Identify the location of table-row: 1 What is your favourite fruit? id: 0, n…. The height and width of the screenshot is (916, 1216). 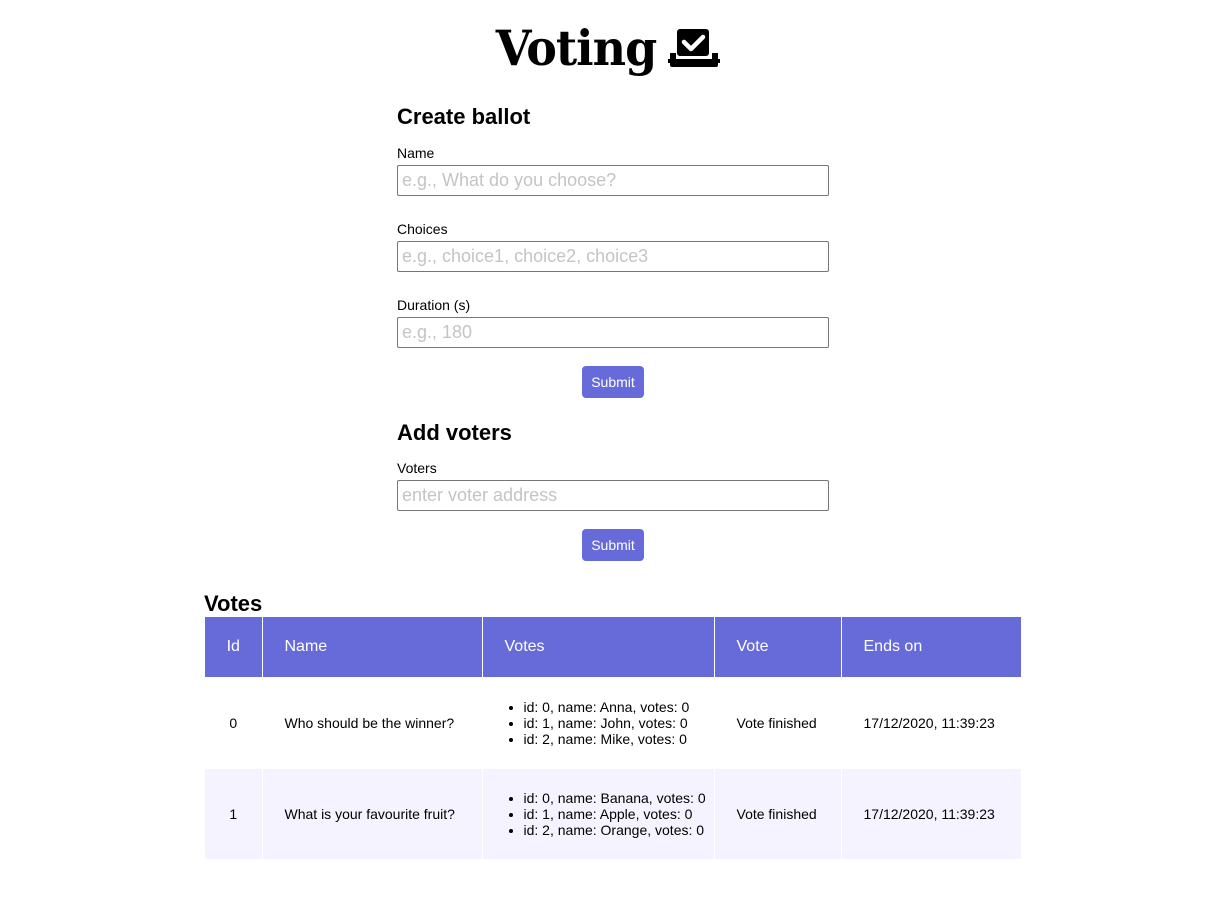
(613, 814).